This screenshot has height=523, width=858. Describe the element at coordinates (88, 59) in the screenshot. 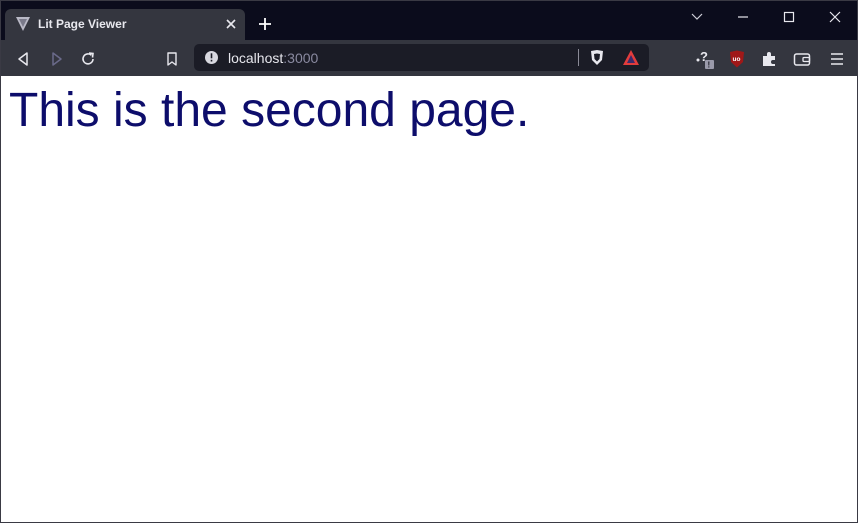

I see `reload-icon` at that location.